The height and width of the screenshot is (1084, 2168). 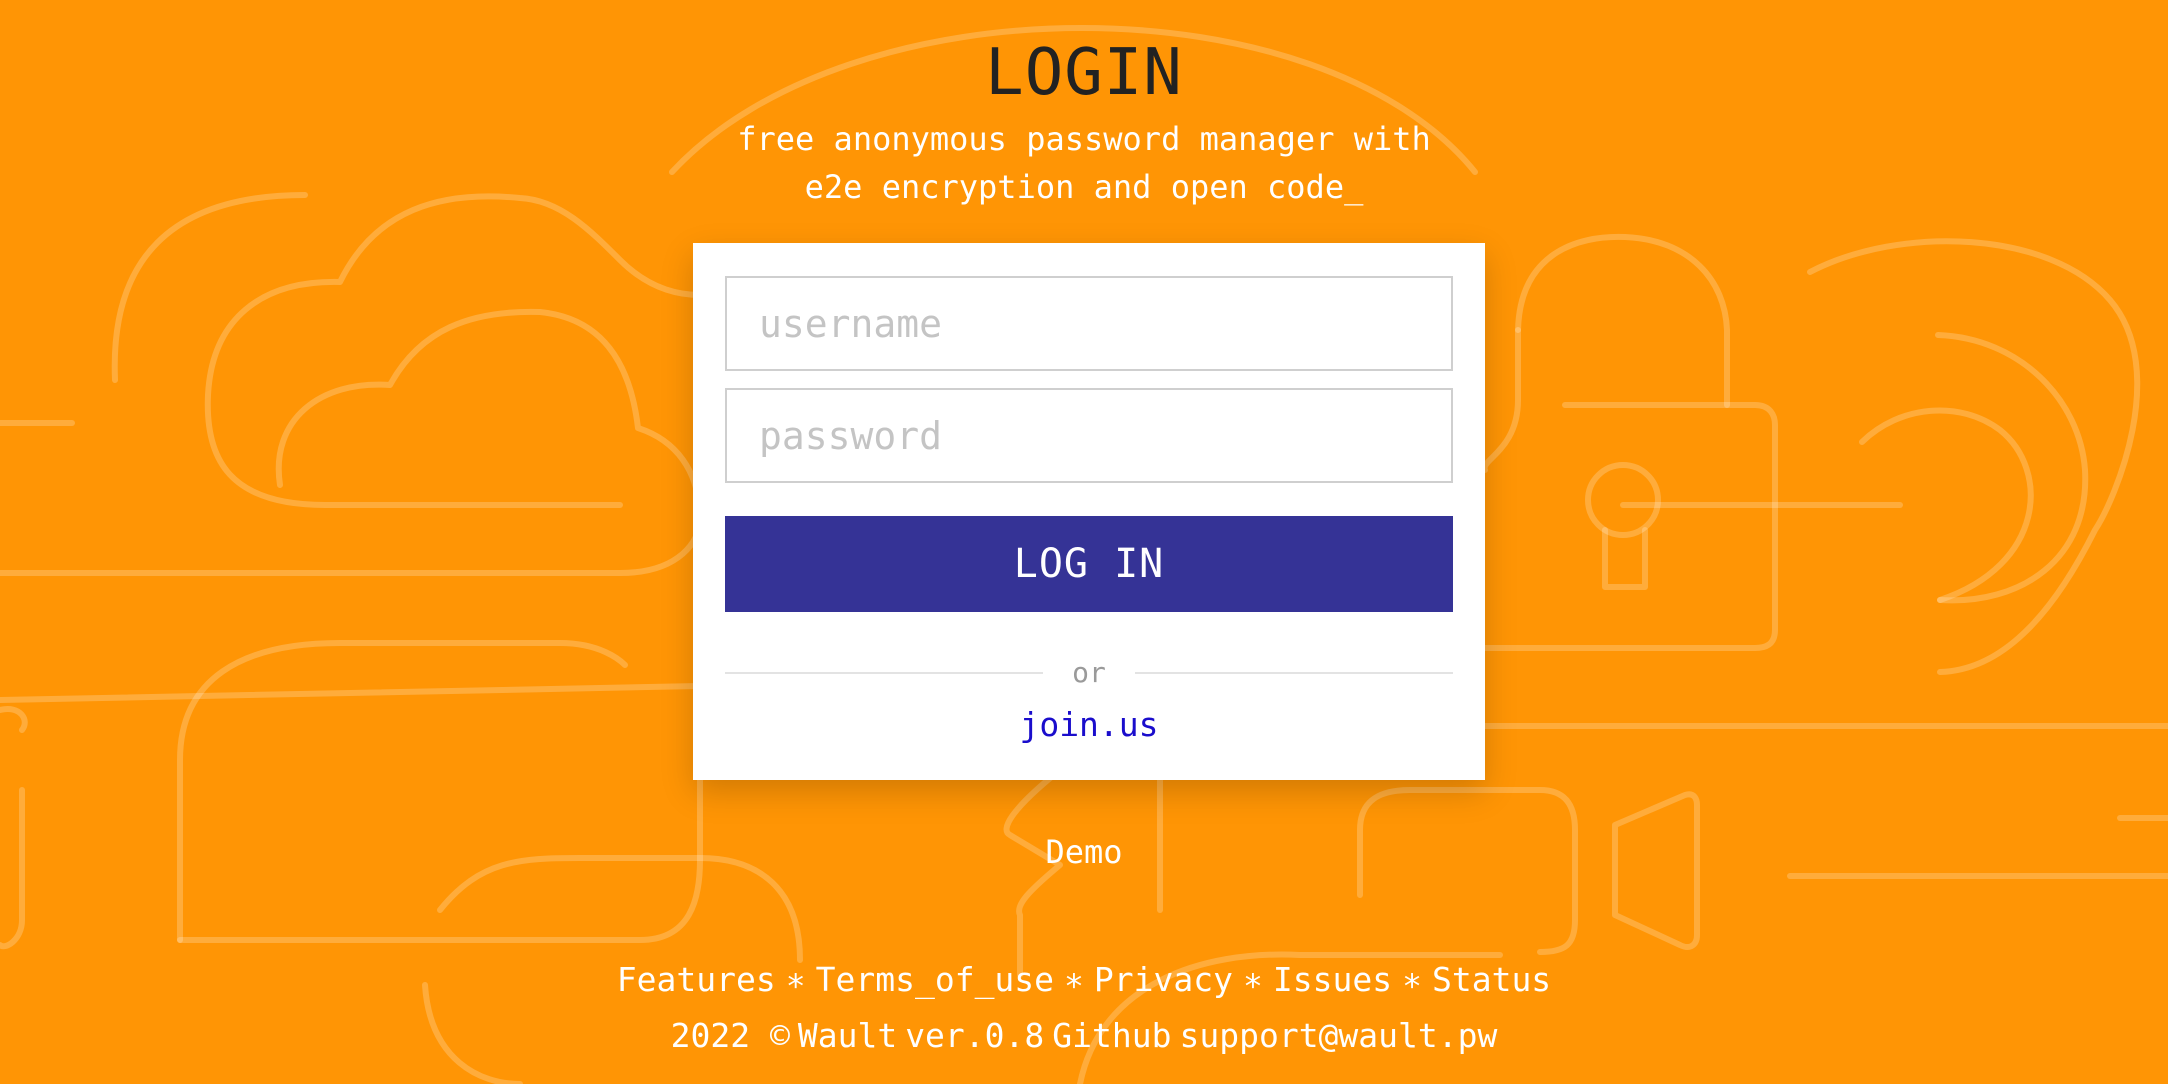 What do you see at coordinates (696, 979) in the screenshot?
I see `footer-link-features: Features` at bounding box center [696, 979].